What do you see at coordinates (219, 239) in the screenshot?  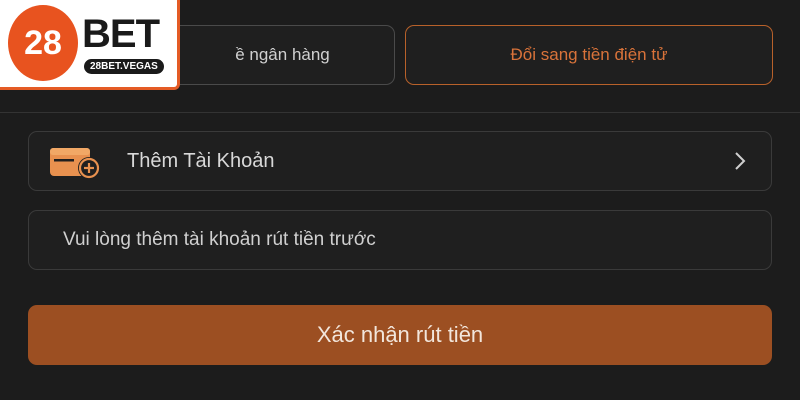 I see `account-notice-text: Vui lòng thêm tài khoản rút tiền trước` at bounding box center [219, 239].